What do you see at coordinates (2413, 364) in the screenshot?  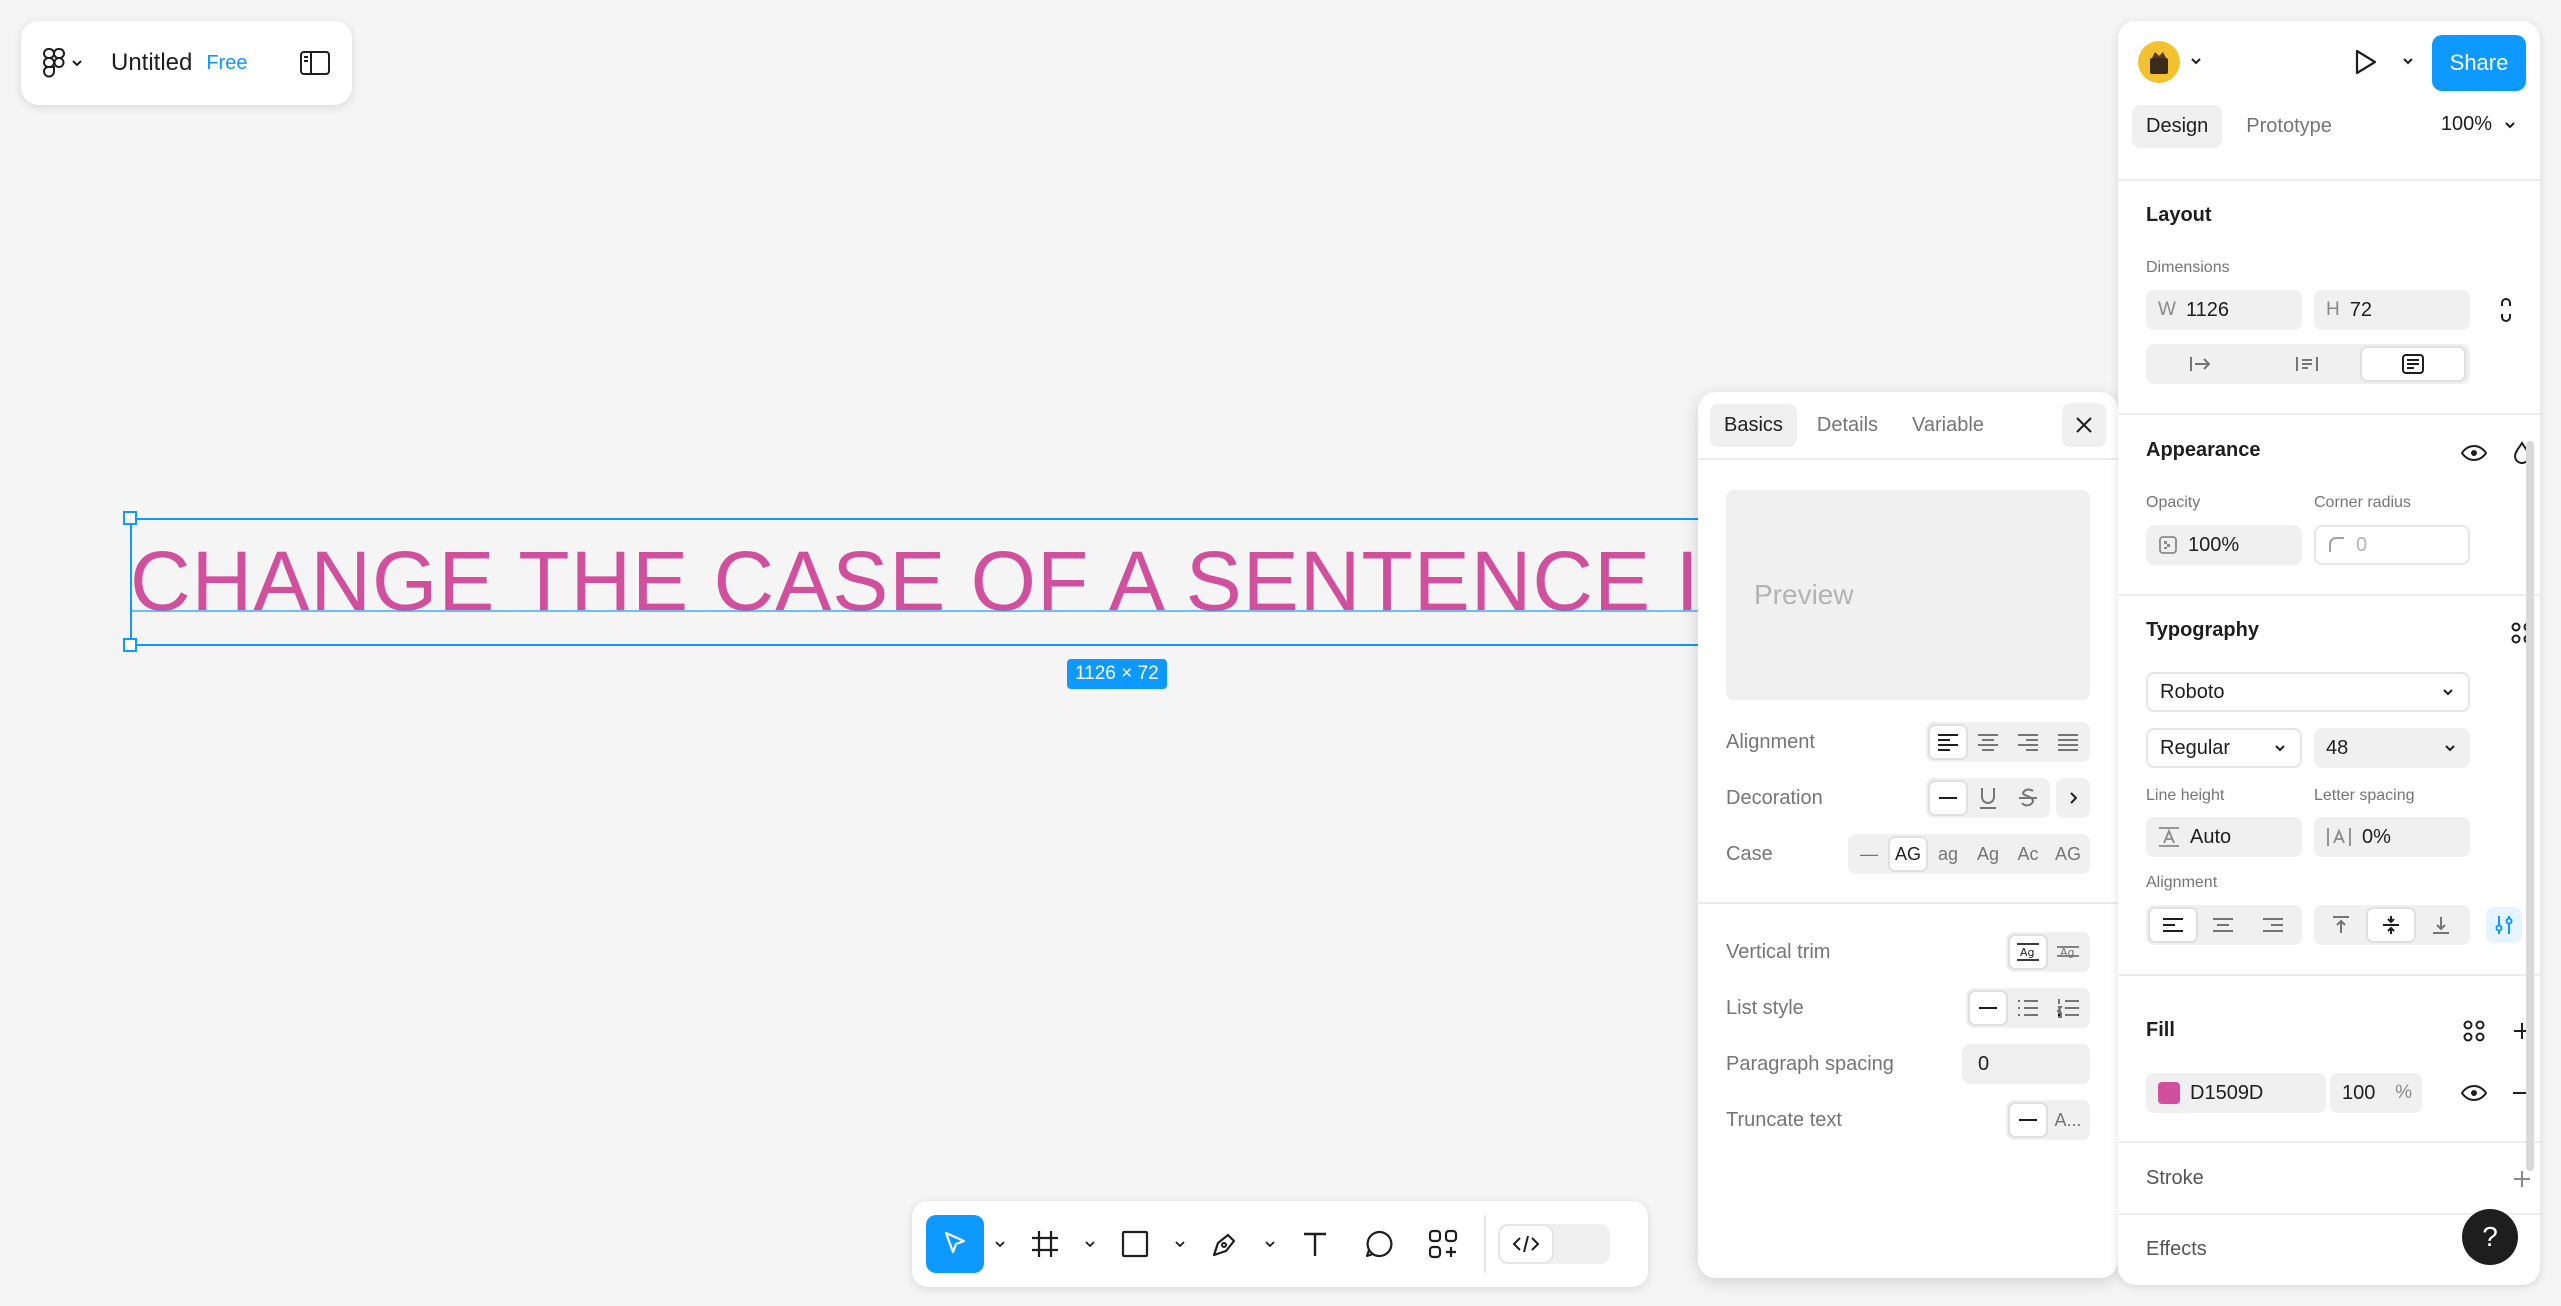 I see `fixed-size-button` at bounding box center [2413, 364].